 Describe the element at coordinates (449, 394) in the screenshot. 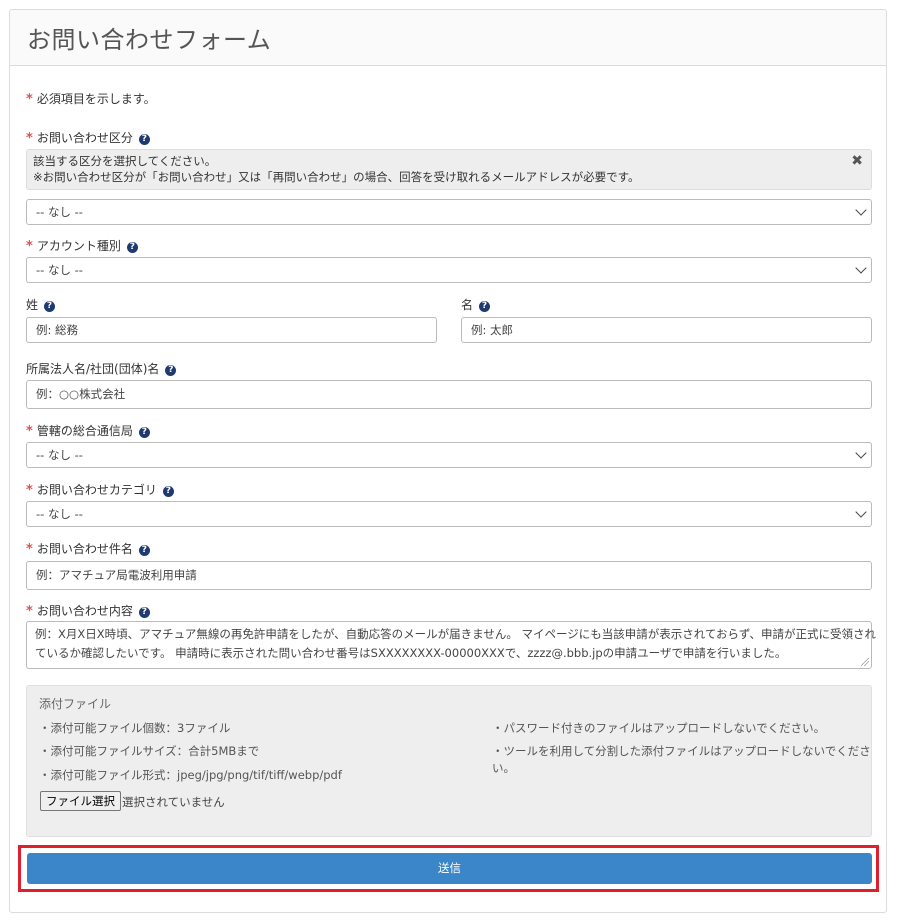

I see `organization-input: 例：○○株式会社` at that location.